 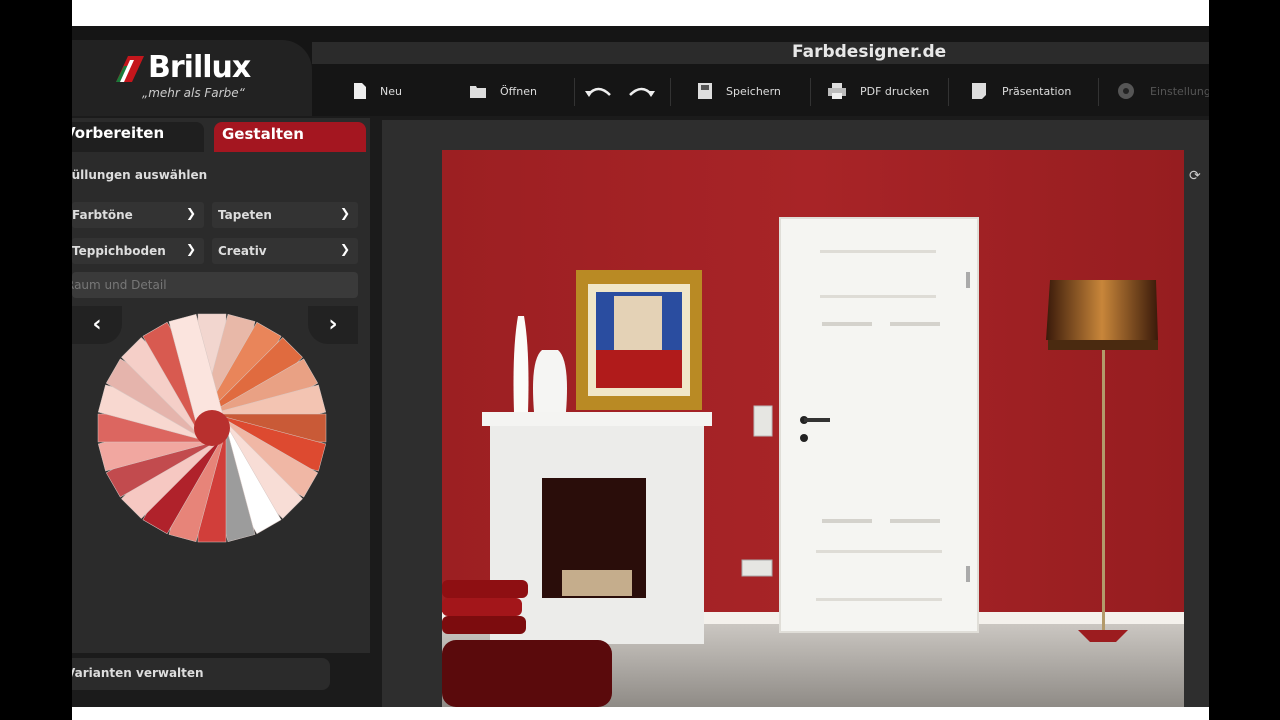 I want to click on room-detail-field: Raum und Detail, so click(x=215, y=285).